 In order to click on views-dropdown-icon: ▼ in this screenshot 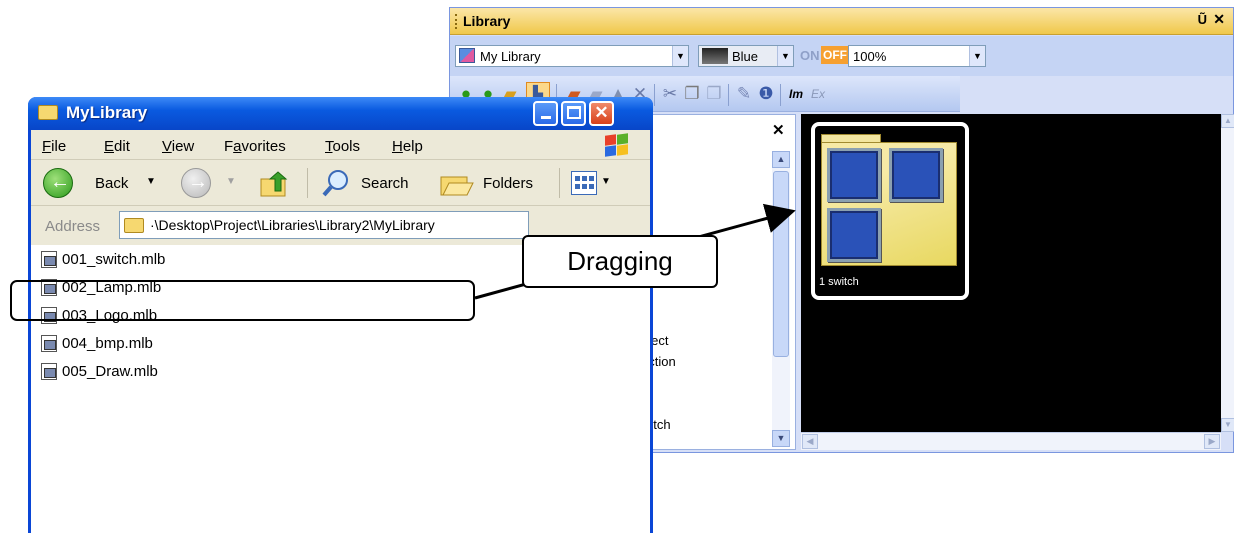, I will do `click(606, 181)`.